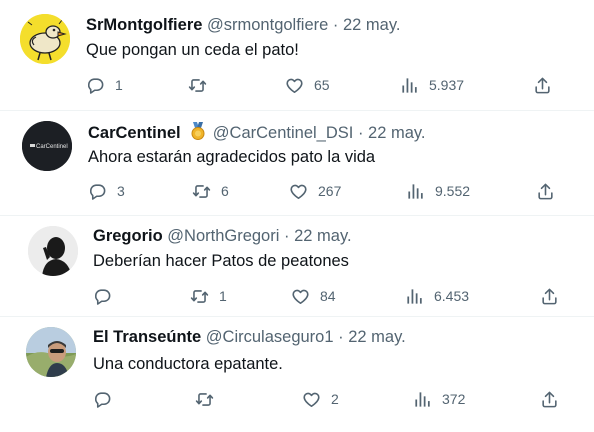 Image resolution: width=594 pixels, height=432 pixels. What do you see at coordinates (330, 191) in the screenshot?
I see `like-count: 267` at bounding box center [330, 191].